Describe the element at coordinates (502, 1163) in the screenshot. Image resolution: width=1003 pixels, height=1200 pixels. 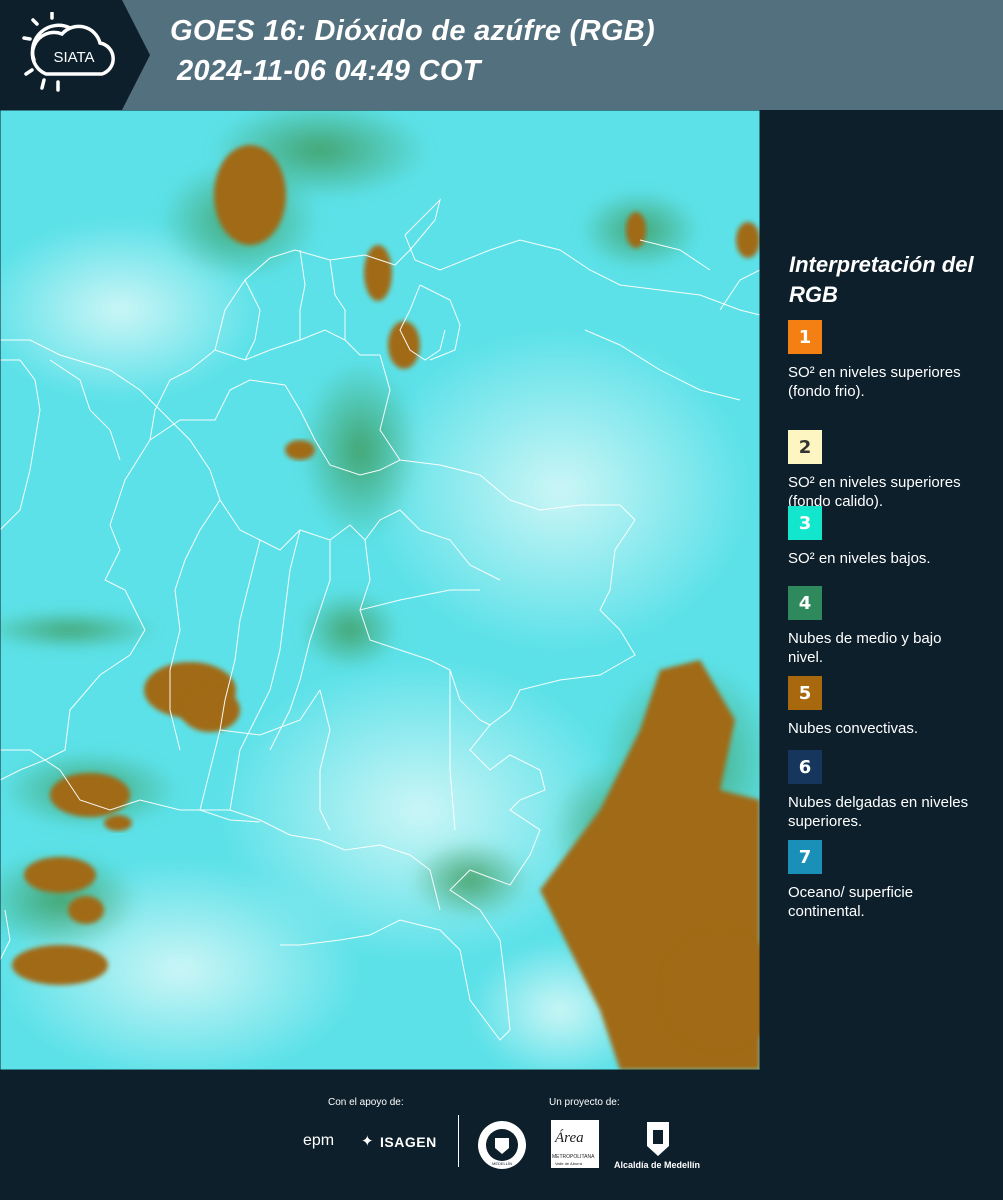
I see `svg-text: MEDELLÍN` at that location.